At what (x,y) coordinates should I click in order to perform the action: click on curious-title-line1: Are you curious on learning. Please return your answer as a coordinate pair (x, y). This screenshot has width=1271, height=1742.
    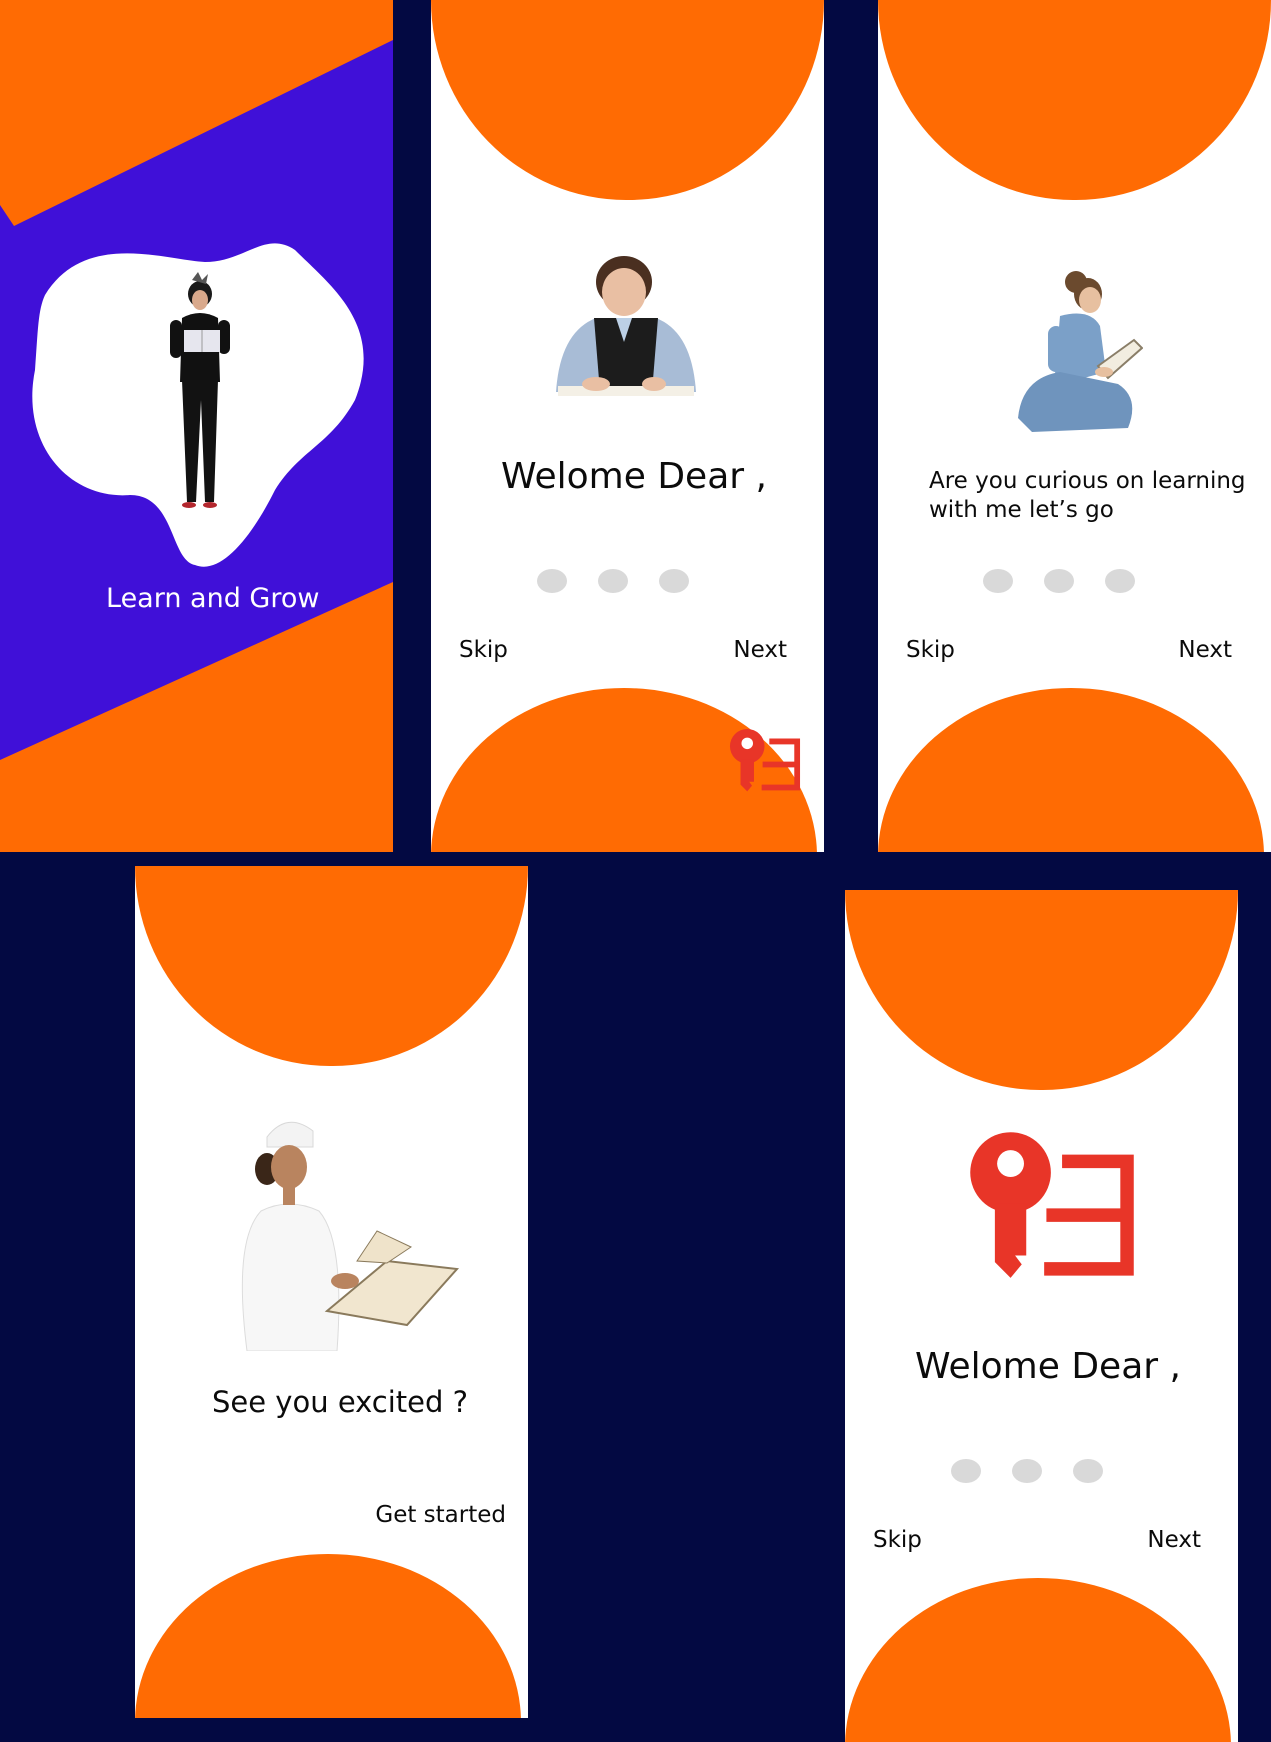
    Looking at the image, I should click on (1087, 481).